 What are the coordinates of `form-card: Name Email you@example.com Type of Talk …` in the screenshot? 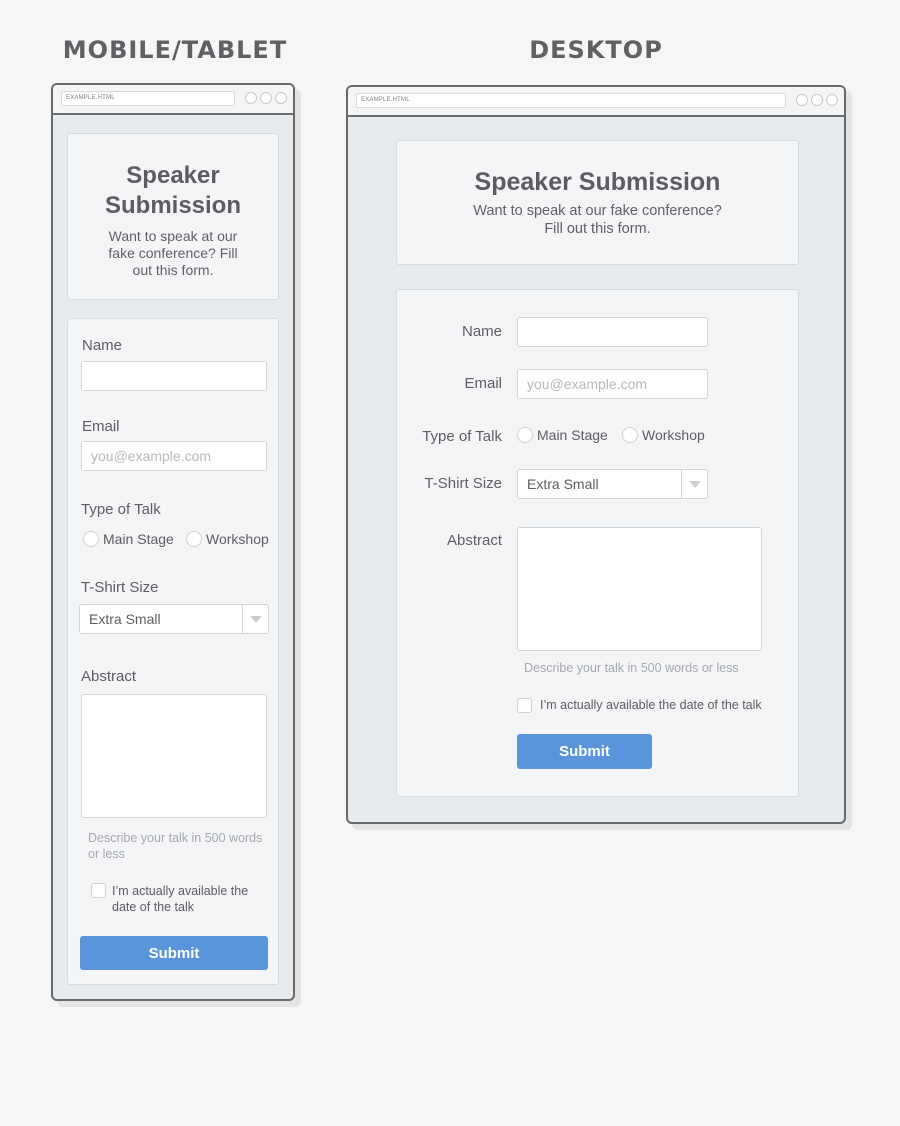 It's located at (173, 651).